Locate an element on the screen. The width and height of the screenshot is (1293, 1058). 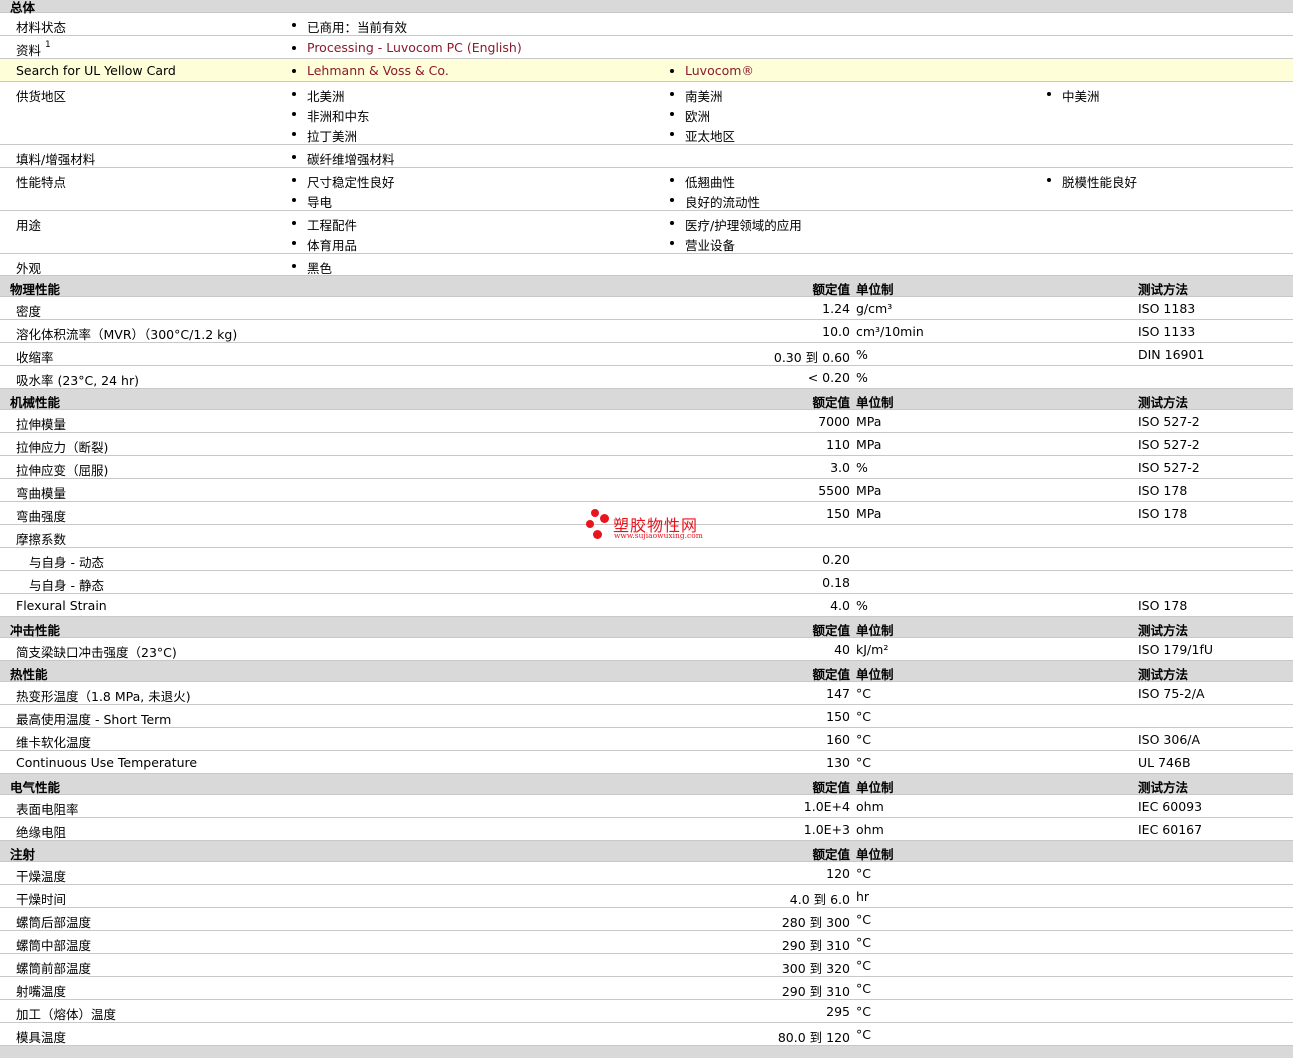
property-test-method: ISO 179/1fU is located at coordinates (1176, 649).